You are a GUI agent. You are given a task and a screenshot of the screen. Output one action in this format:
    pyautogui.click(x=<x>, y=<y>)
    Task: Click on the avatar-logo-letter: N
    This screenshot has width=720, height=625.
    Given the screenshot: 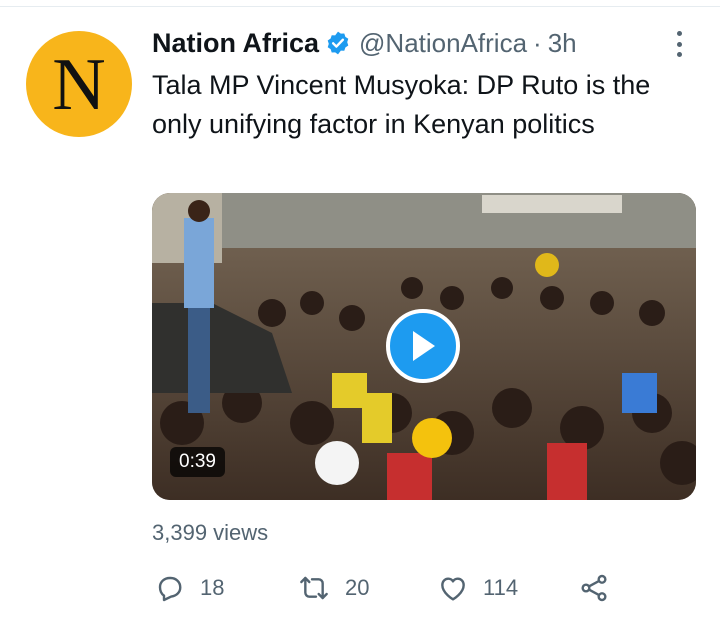 What is the action you would take?
    pyautogui.click(x=79, y=85)
    